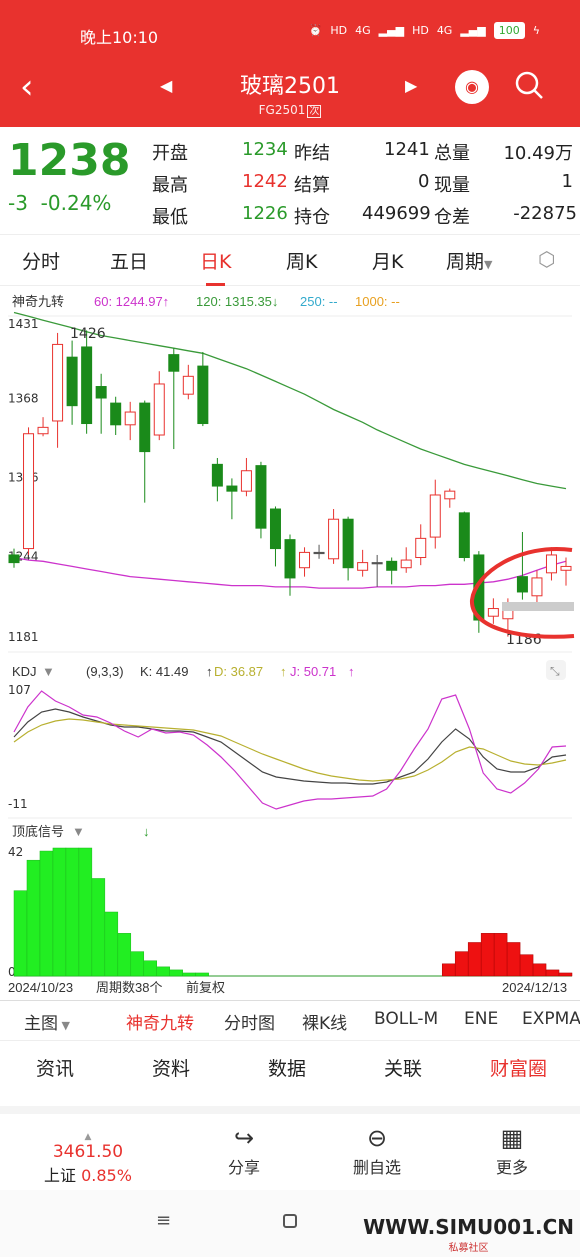  Describe the element at coordinates (131, 301) in the screenshot. I see `ma60-label: 60: 1244.97↑` at that location.